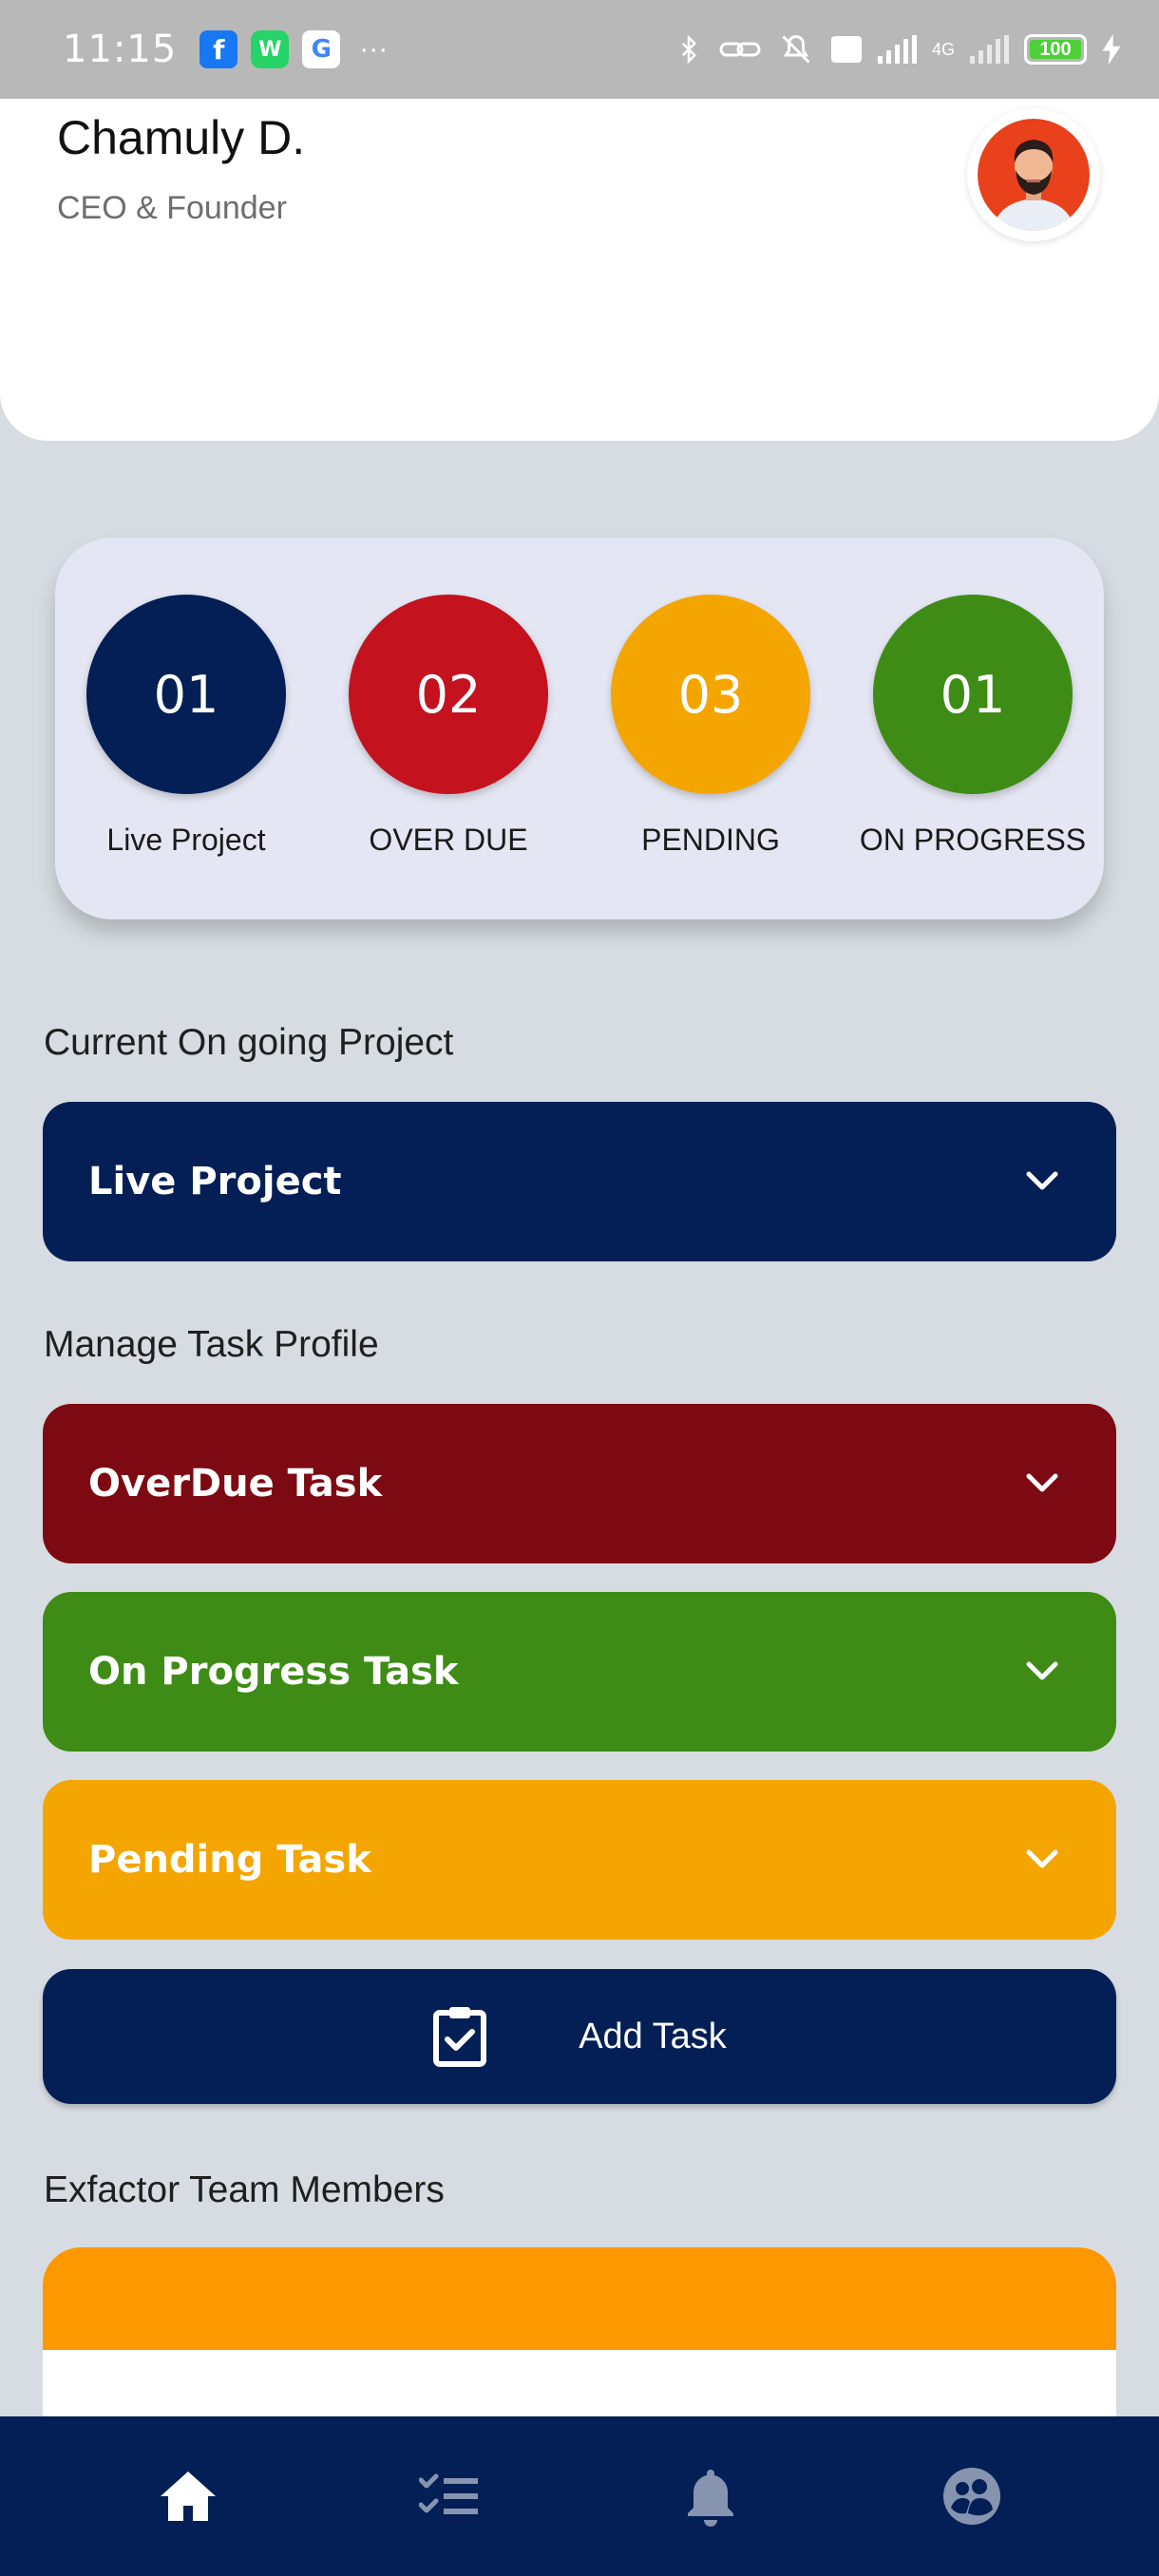 The width and height of the screenshot is (1159, 2576). I want to click on dropdown-label: Live Project, so click(215, 1181).